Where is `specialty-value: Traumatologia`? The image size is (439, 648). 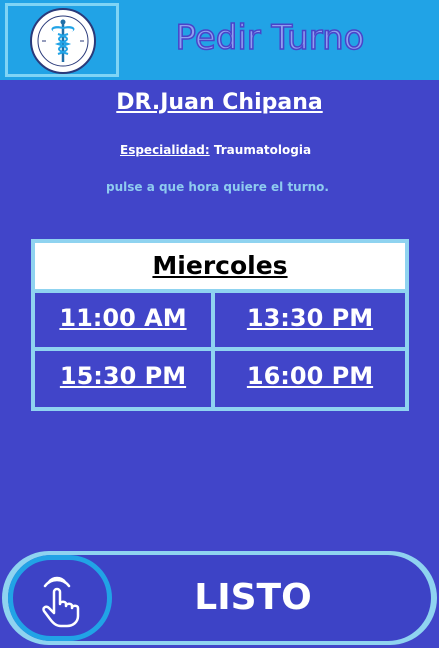
specialty-value: Traumatologia is located at coordinates (262, 150).